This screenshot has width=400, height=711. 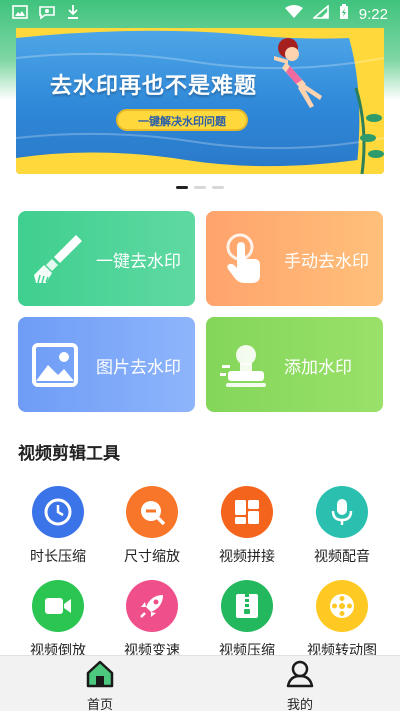 I want to click on signal-icon, so click(x=320, y=13).